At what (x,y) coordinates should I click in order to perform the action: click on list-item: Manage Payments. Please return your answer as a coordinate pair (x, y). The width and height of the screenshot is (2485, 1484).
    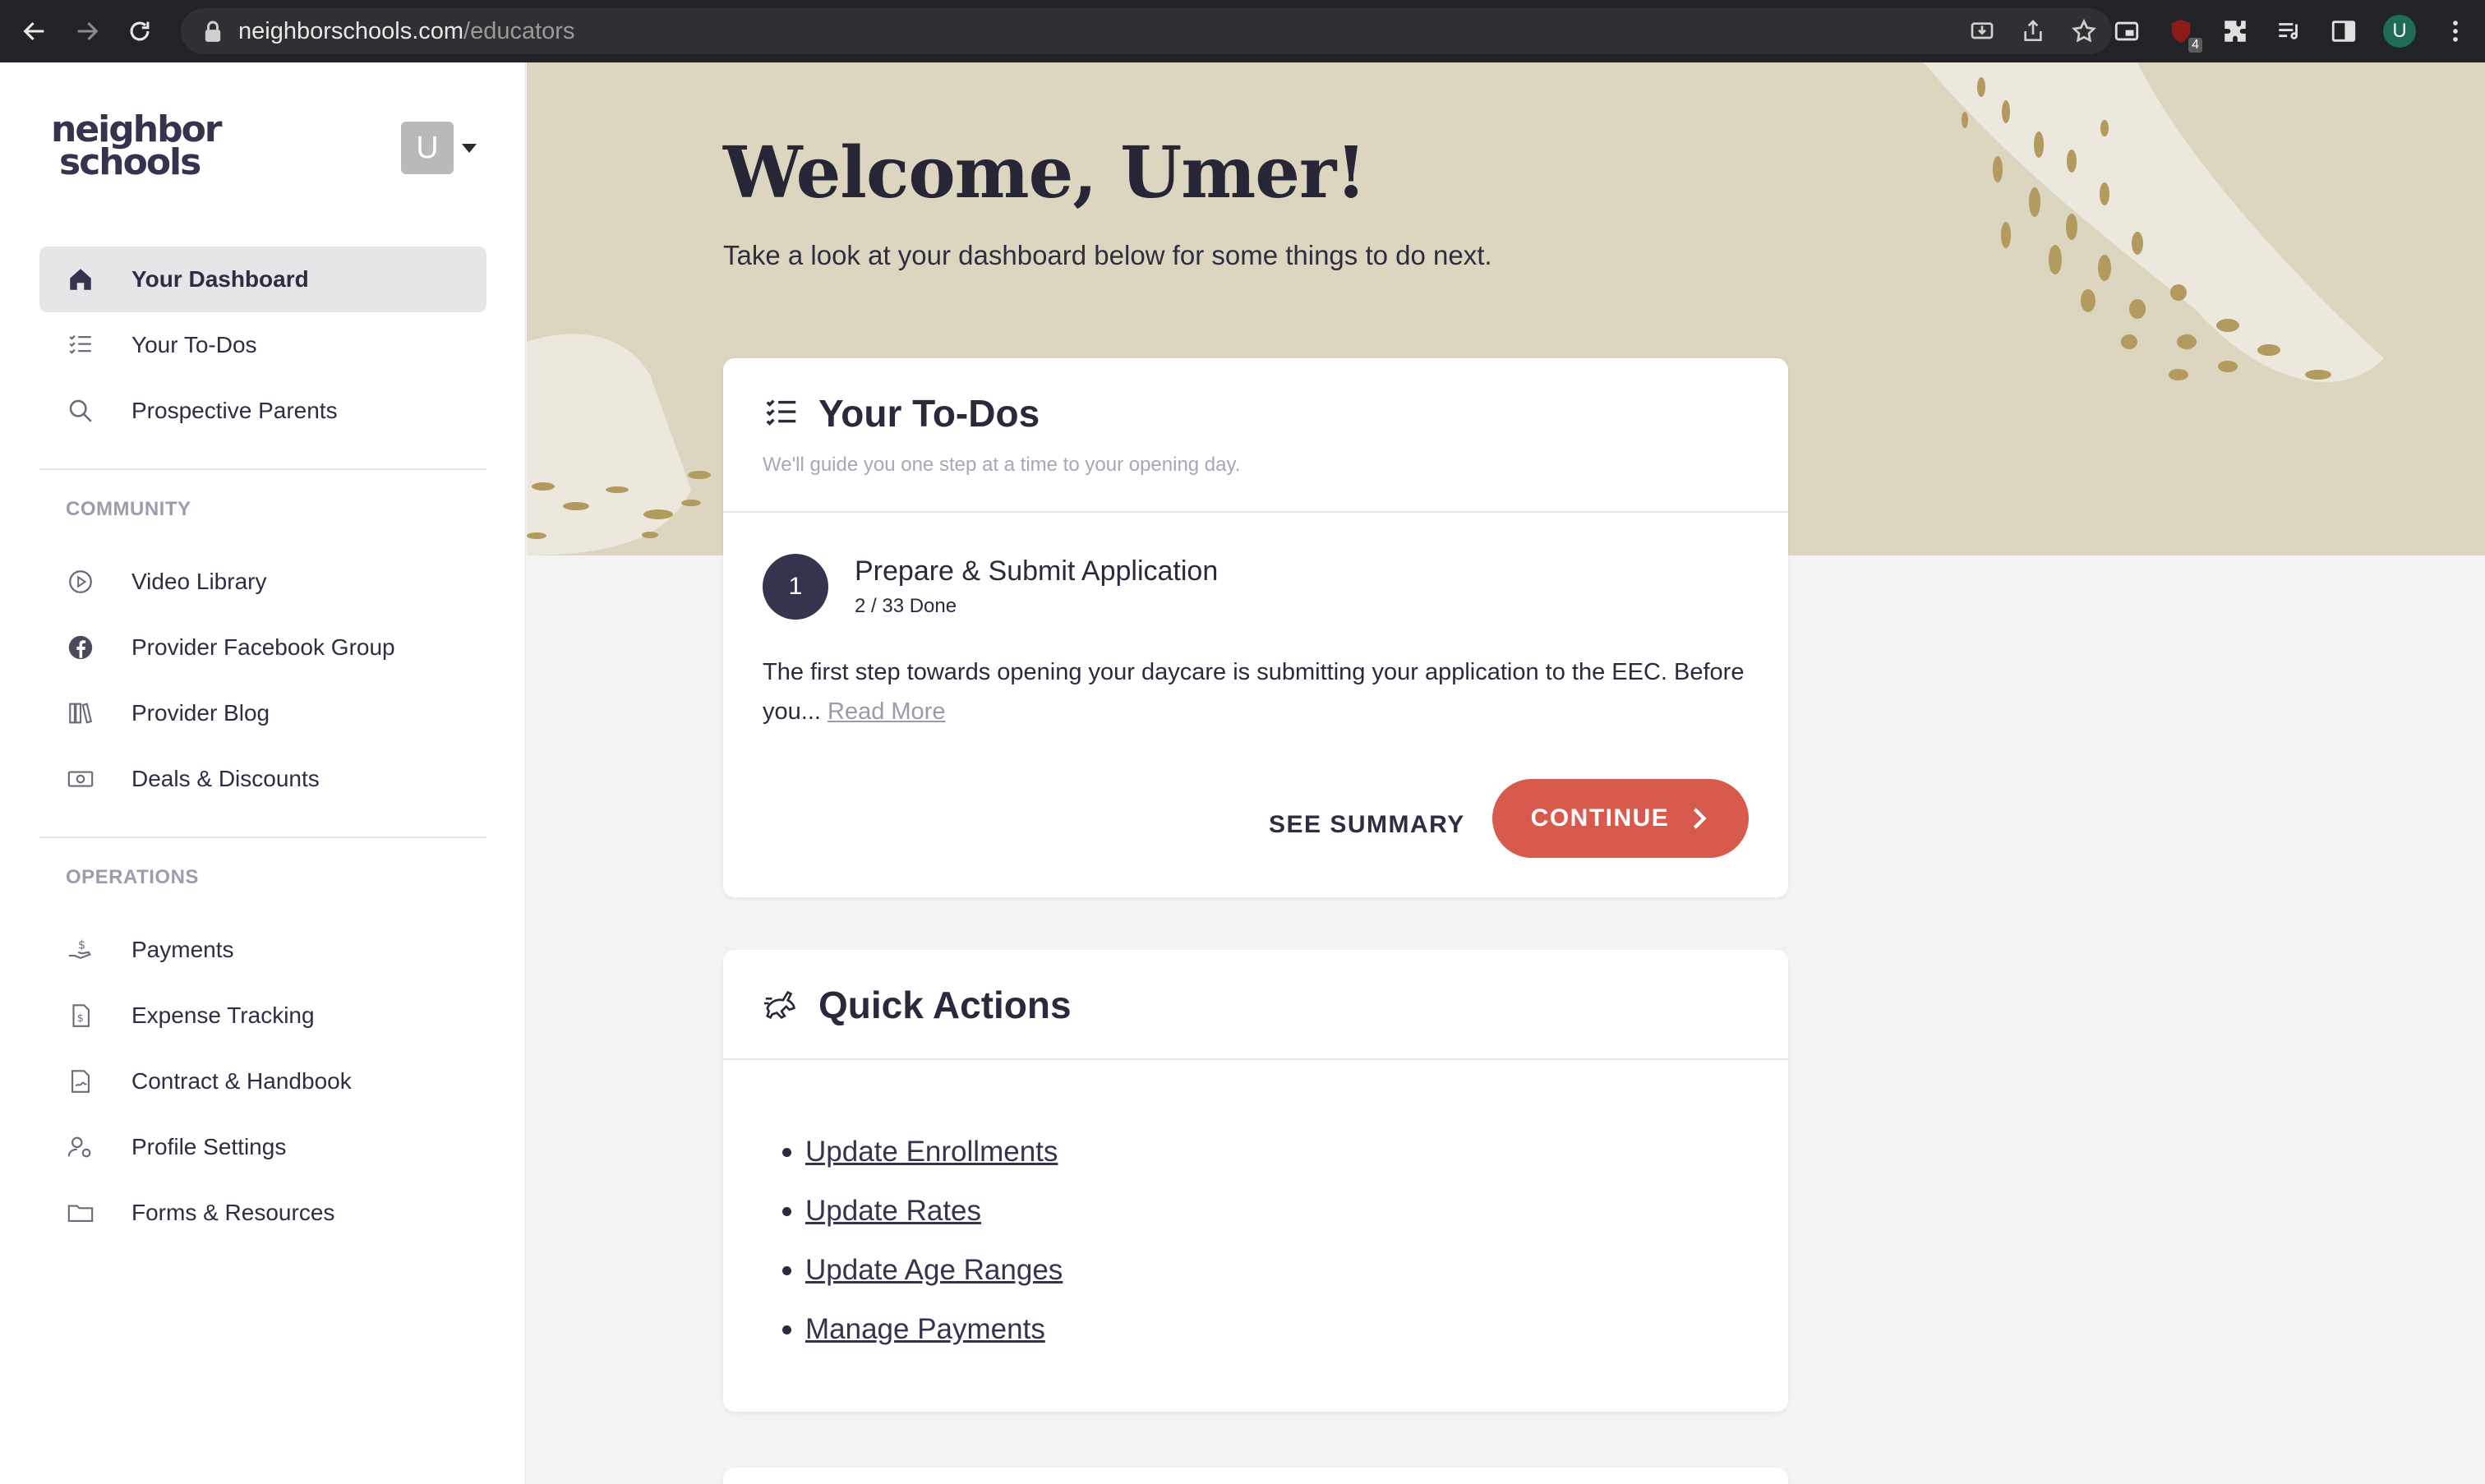
    Looking at the image, I should click on (922, 1329).